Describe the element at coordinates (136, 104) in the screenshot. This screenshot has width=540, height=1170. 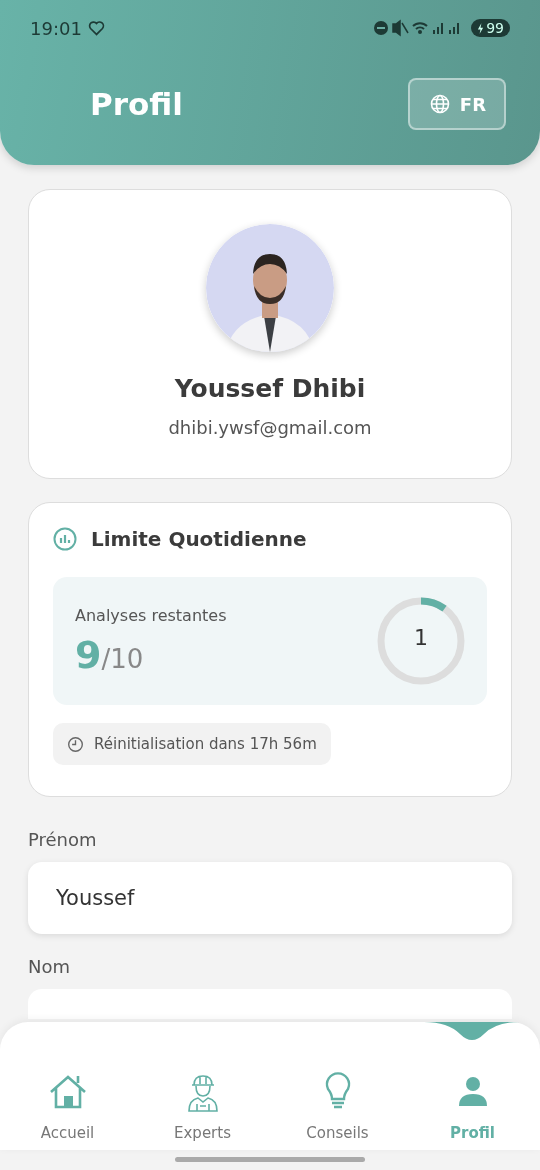
I see `page-title: Profil` at that location.